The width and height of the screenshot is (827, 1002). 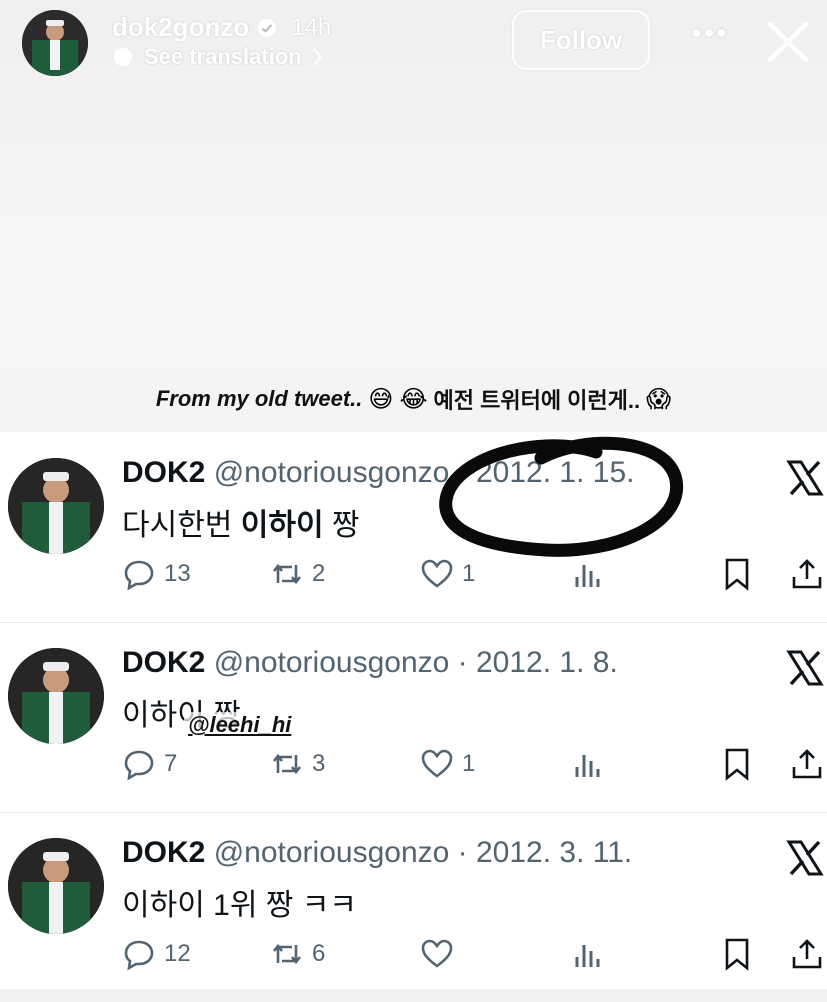 What do you see at coordinates (659, 399) in the screenshot?
I see `screaming-emoji: 😱` at bounding box center [659, 399].